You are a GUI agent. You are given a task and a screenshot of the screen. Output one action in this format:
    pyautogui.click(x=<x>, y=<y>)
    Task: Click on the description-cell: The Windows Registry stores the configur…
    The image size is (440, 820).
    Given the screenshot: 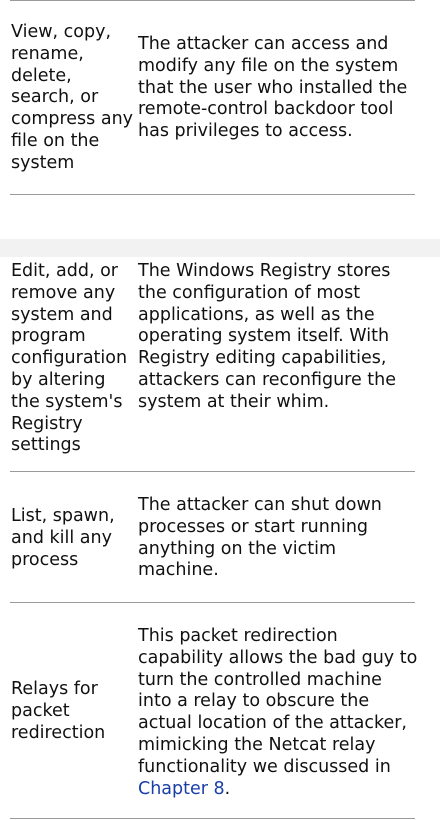 What is the action you would take?
    pyautogui.click(x=267, y=336)
    